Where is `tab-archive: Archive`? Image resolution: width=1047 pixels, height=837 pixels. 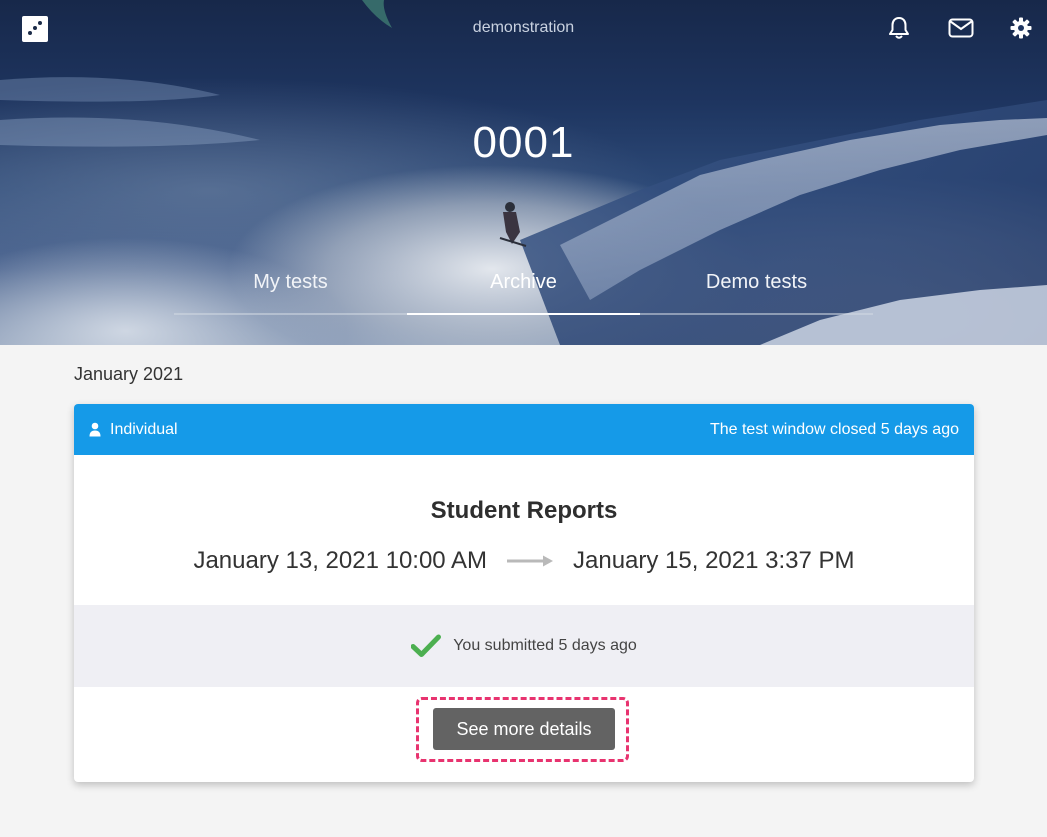
tab-archive: Archive is located at coordinates (523, 288).